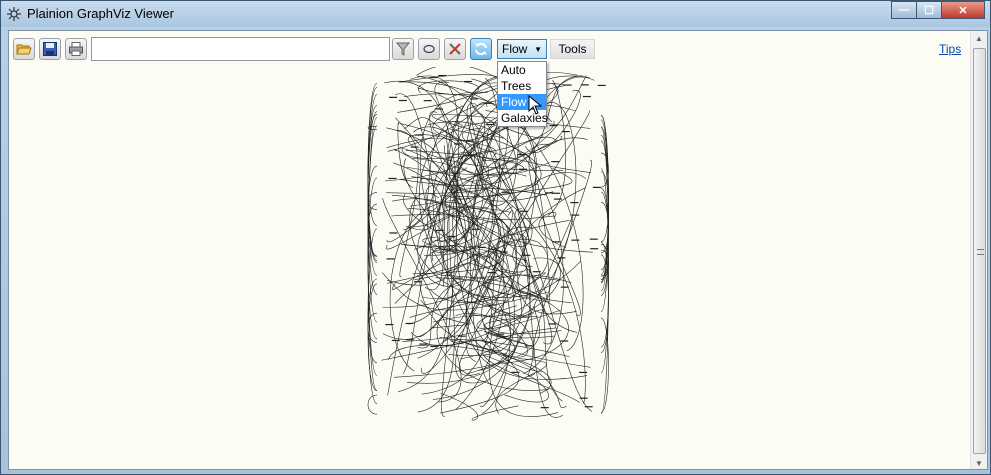  I want to click on layout-option-trees: Trees, so click(522, 86).